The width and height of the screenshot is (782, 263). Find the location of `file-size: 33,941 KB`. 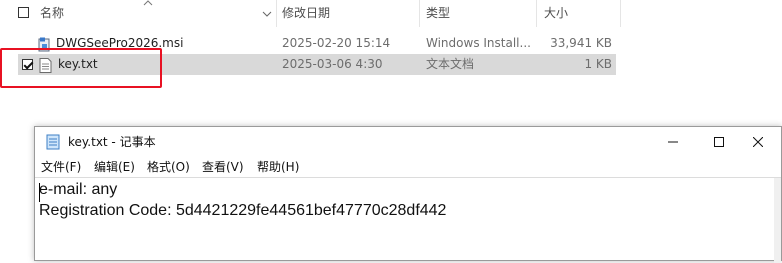

file-size: 33,941 KB is located at coordinates (581, 43).